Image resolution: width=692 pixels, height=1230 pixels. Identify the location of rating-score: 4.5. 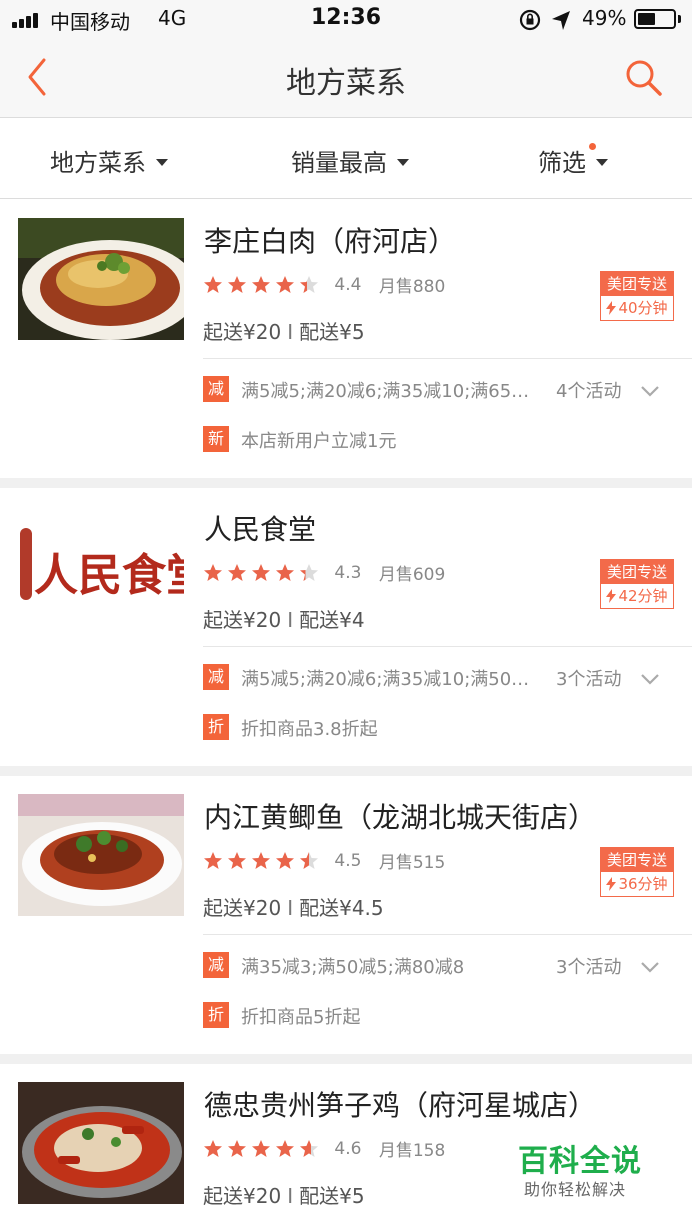
(348, 860).